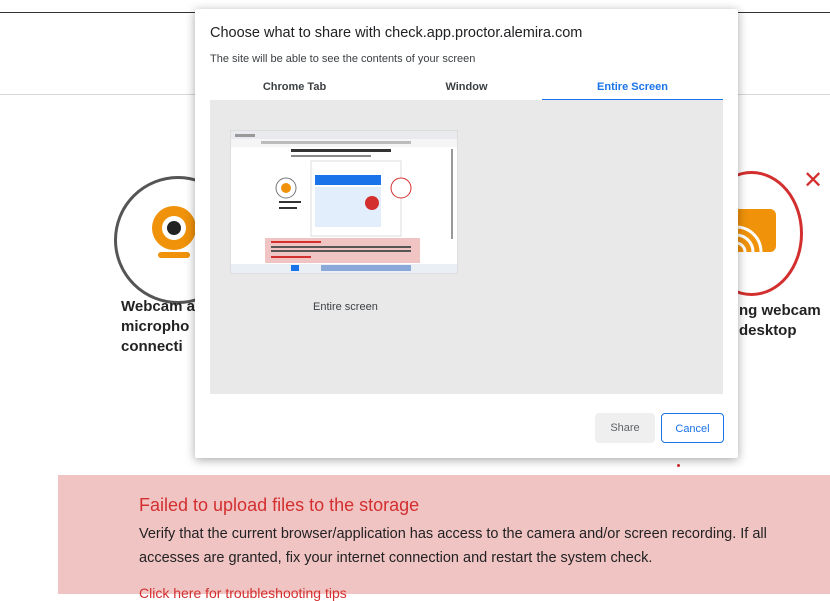 This screenshot has width=830, height=601. I want to click on troubleshooting-link: Click here for troubleshooting tips, so click(243, 593).